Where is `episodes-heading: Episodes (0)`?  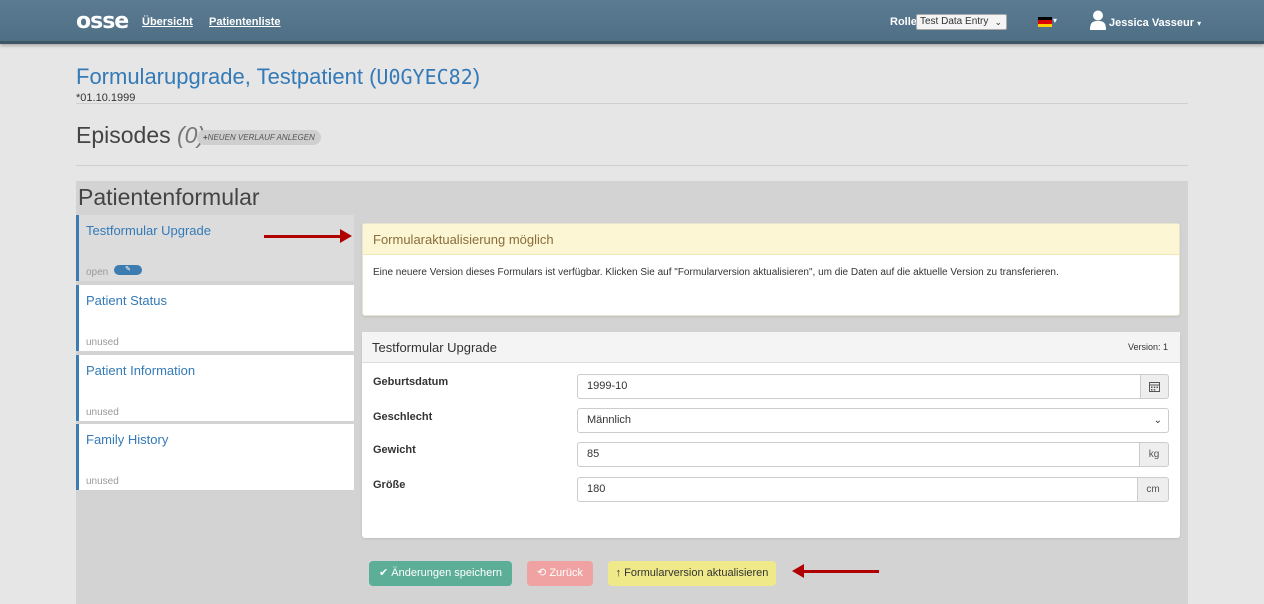
episodes-heading: Episodes (0) is located at coordinates (141, 135).